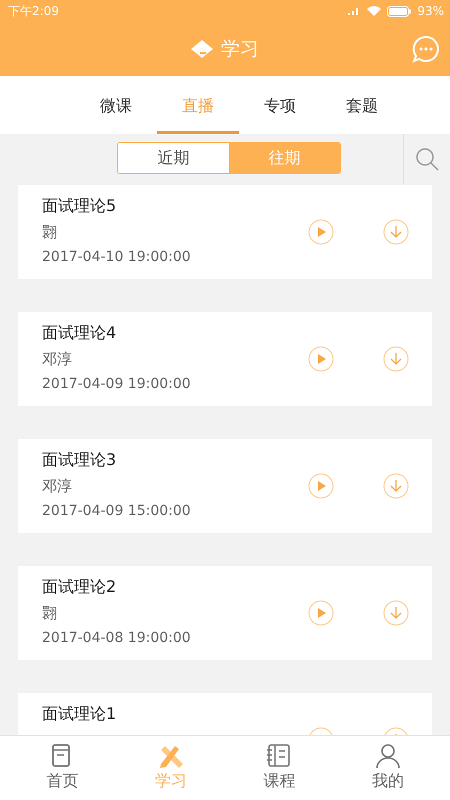 This screenshot has height=800, width=450. Describe the element at coordinates (279, 764) in the screenshot. I see `nav-tab: 课程` at that location.